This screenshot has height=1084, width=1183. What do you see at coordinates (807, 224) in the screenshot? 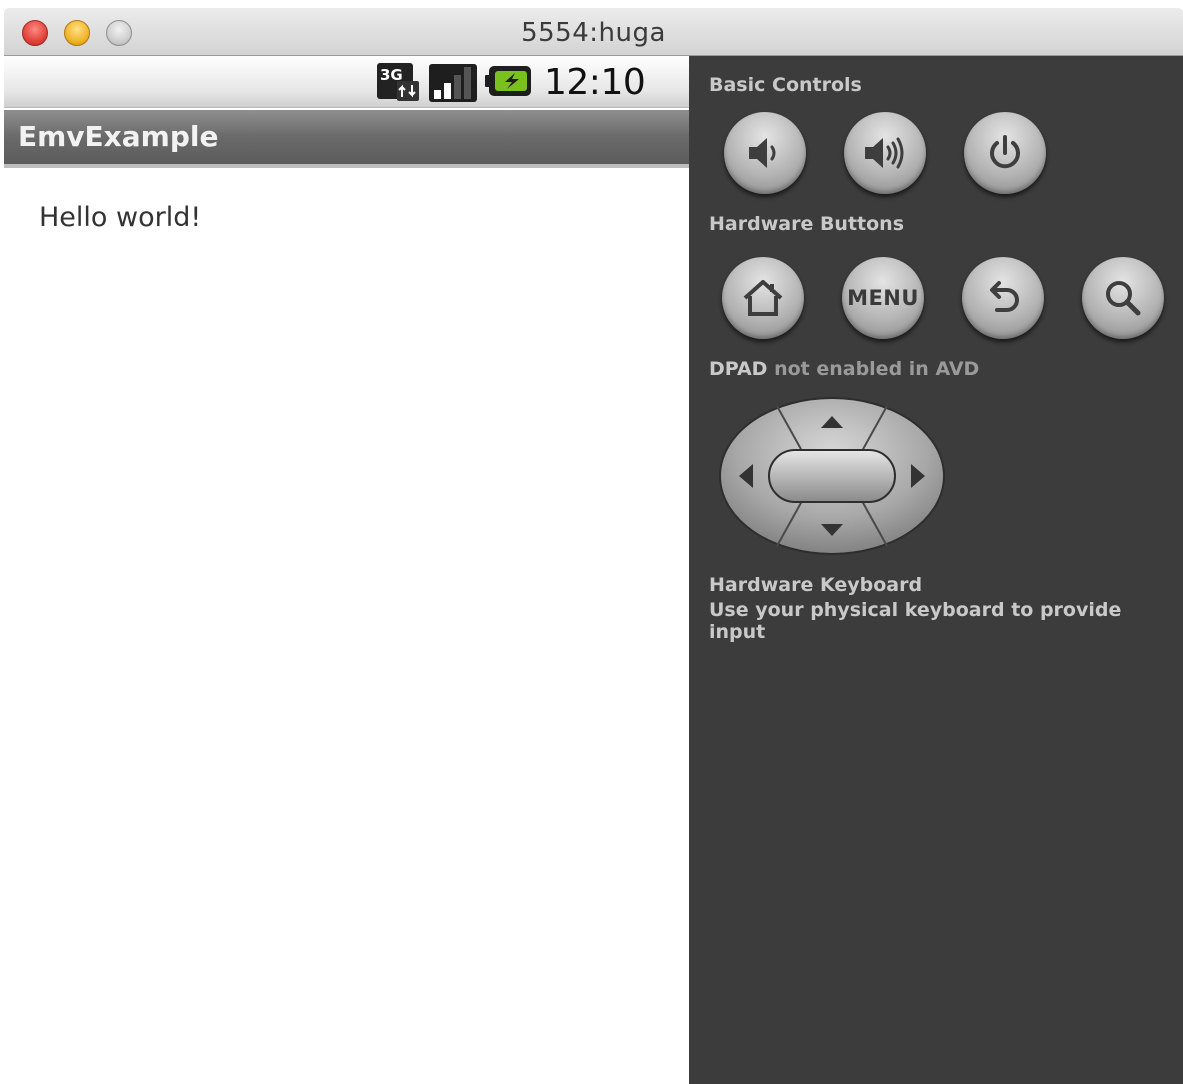
I see `hardware-buttons-label: Hardware Buttons` at bounding box center [807, 224].